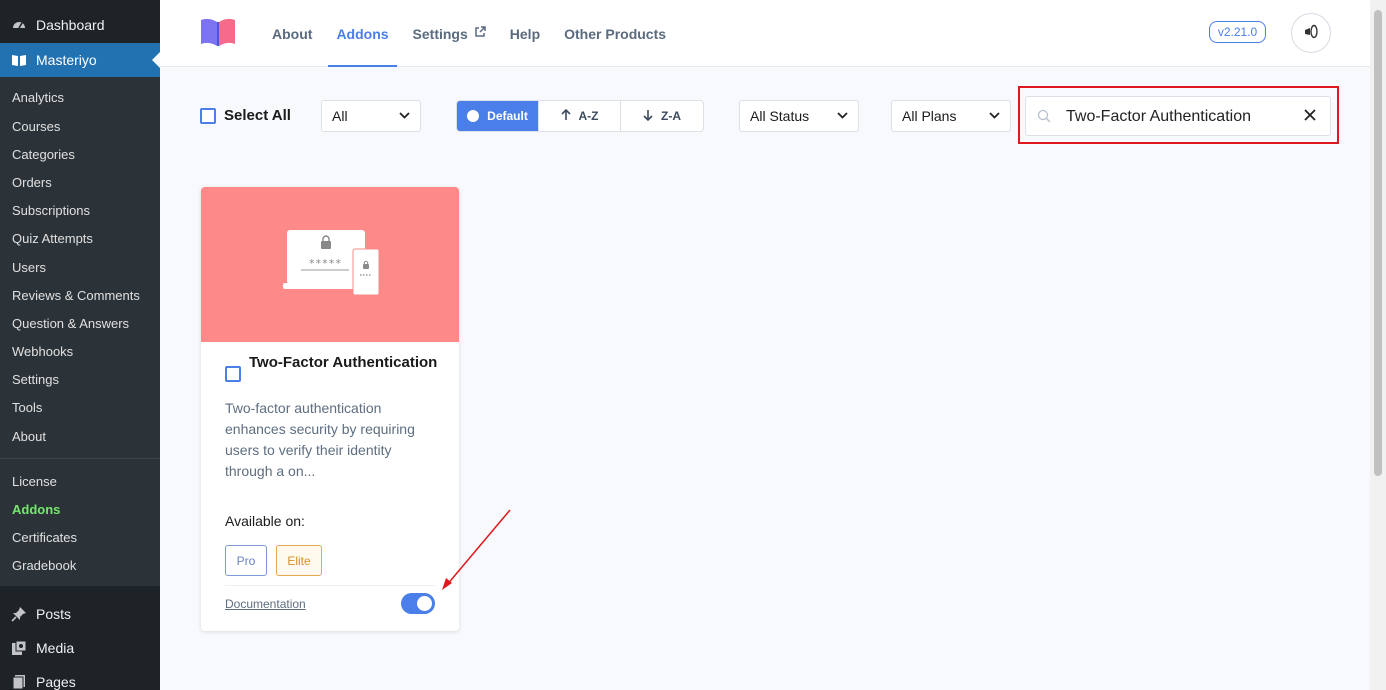 Image resolution: width=1386 pixels, height=690 pixels. What do you see at coordinates (362, 33) in the screenshot?
I see `nav-addons: Addons` at bounding box center [362, 33].